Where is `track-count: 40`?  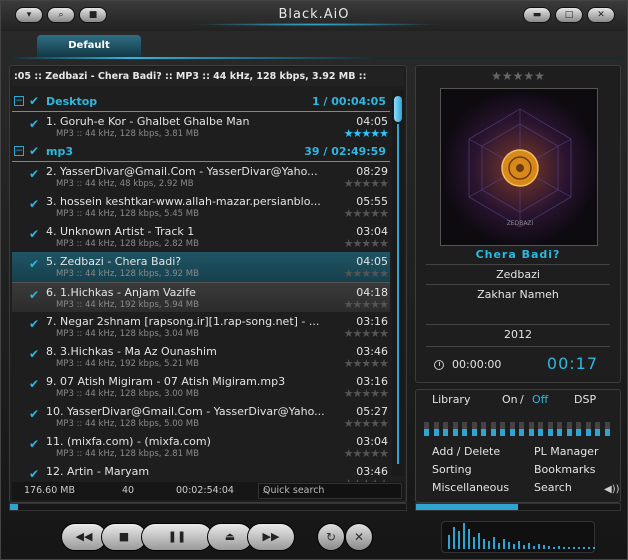 track-count: 40 is located at coordinates (128, 490).